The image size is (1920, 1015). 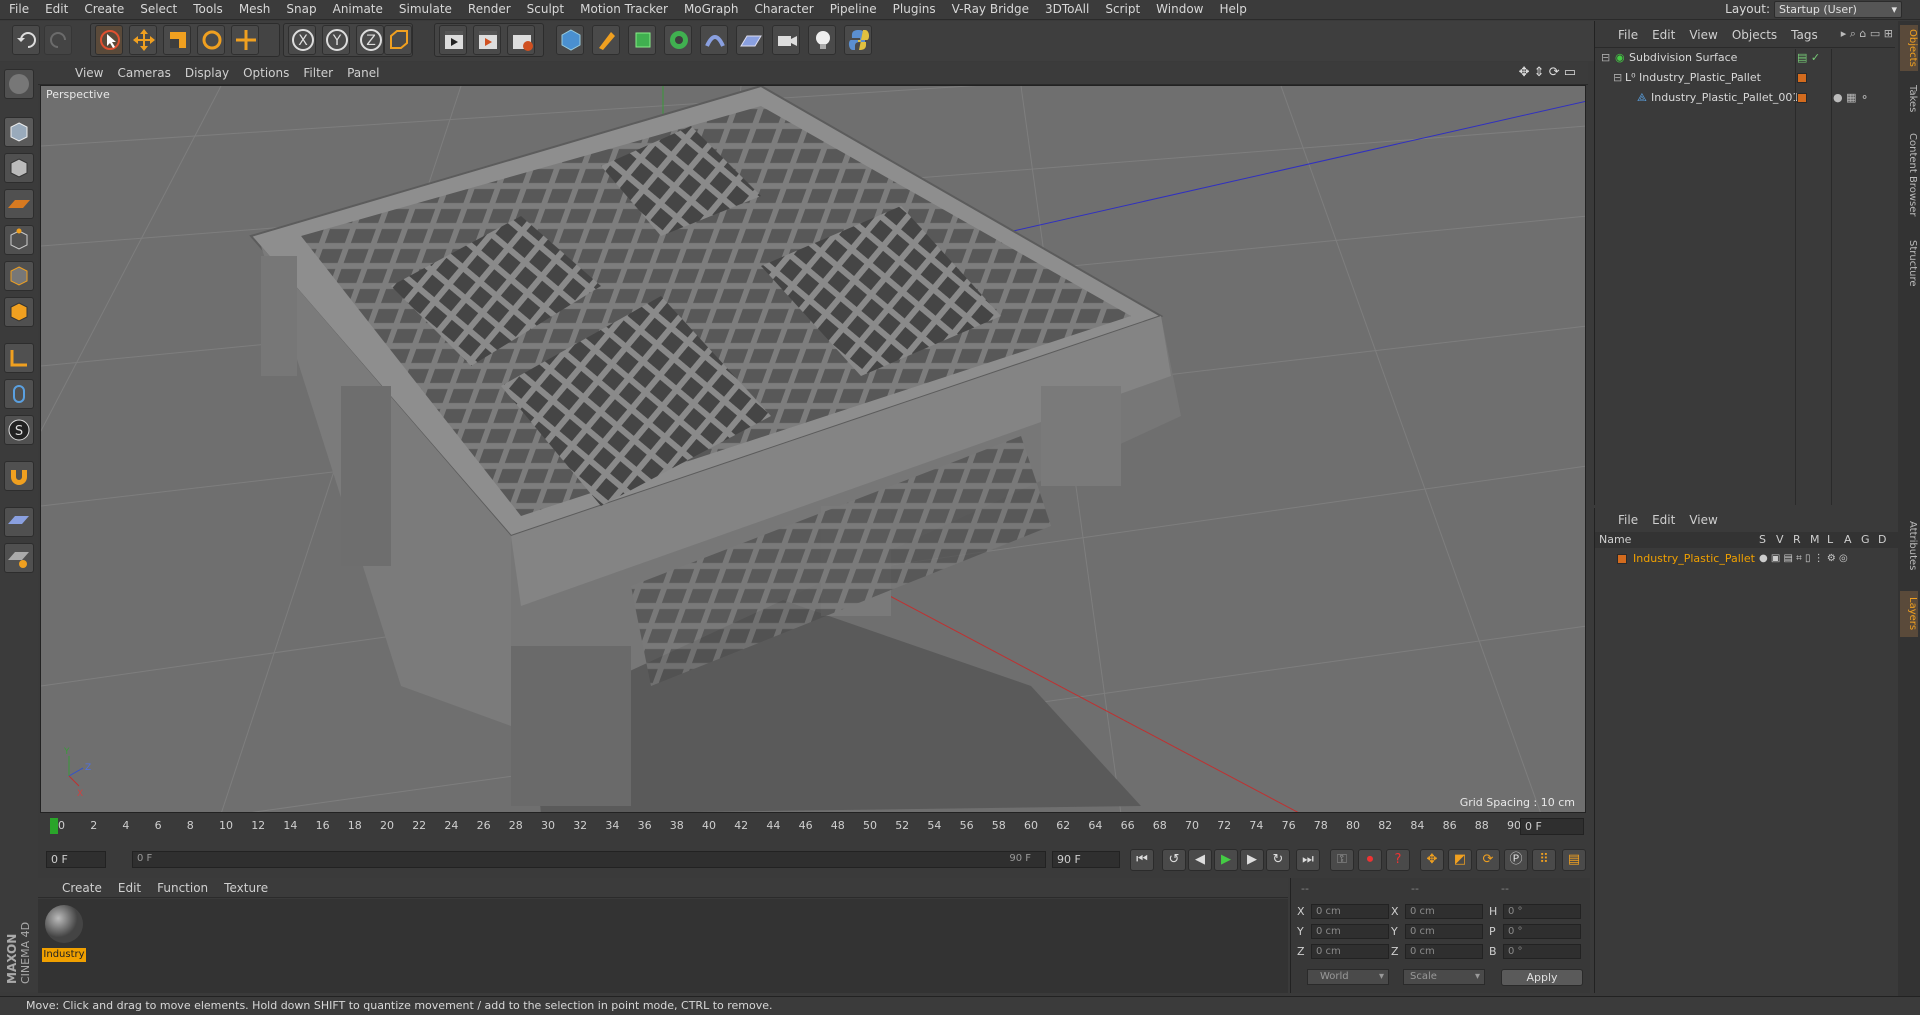 What do you see at coordinates (1867, 34) in the screenshot?
I see `obj-header-icons: ▸ ⌕ ⌂ ▭ ⊞` at bounding box center [1867, 34].